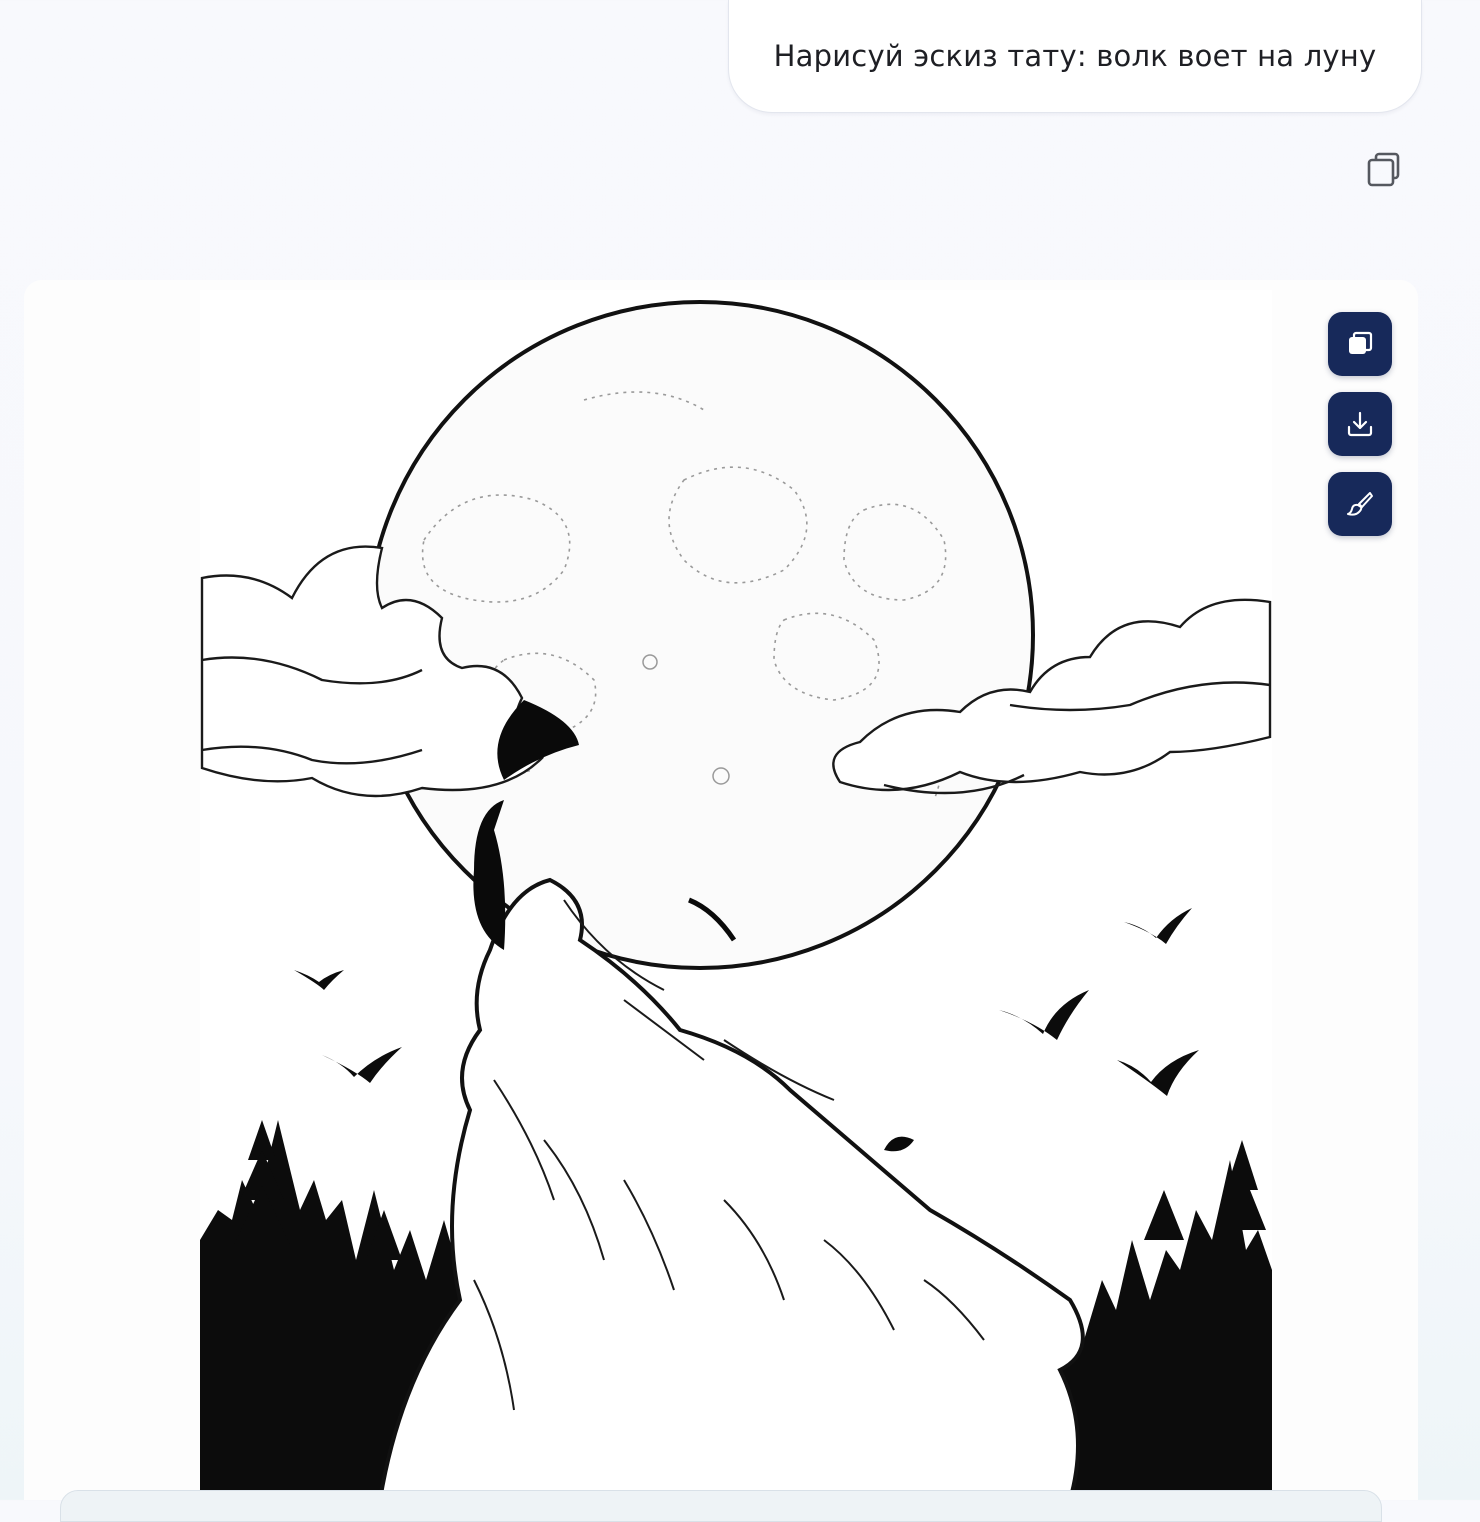 The image size is (1480, 1522). I want to click on bottom-input-panel, so click(721, 1506).